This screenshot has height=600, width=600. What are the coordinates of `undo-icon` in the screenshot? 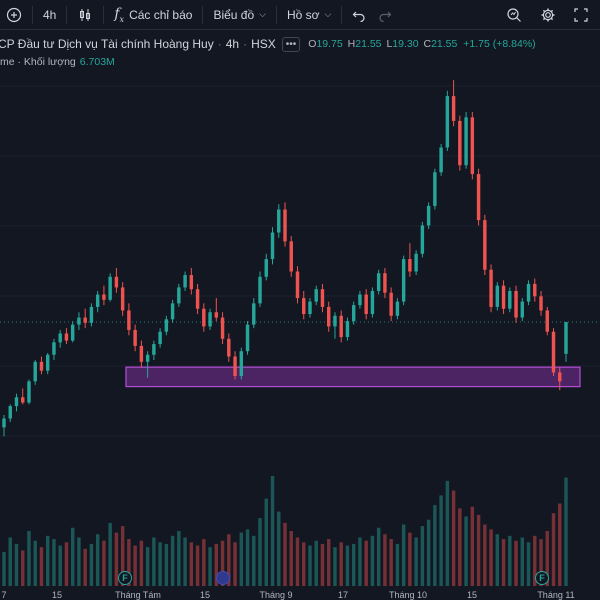 It's located at (358, 16).